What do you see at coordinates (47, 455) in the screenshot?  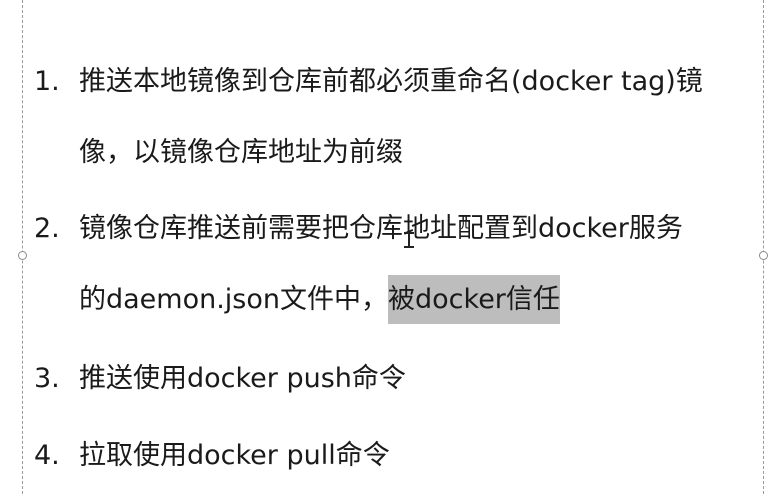 I see `list-item-4-number: 4.` at bounding box center [47, 455].